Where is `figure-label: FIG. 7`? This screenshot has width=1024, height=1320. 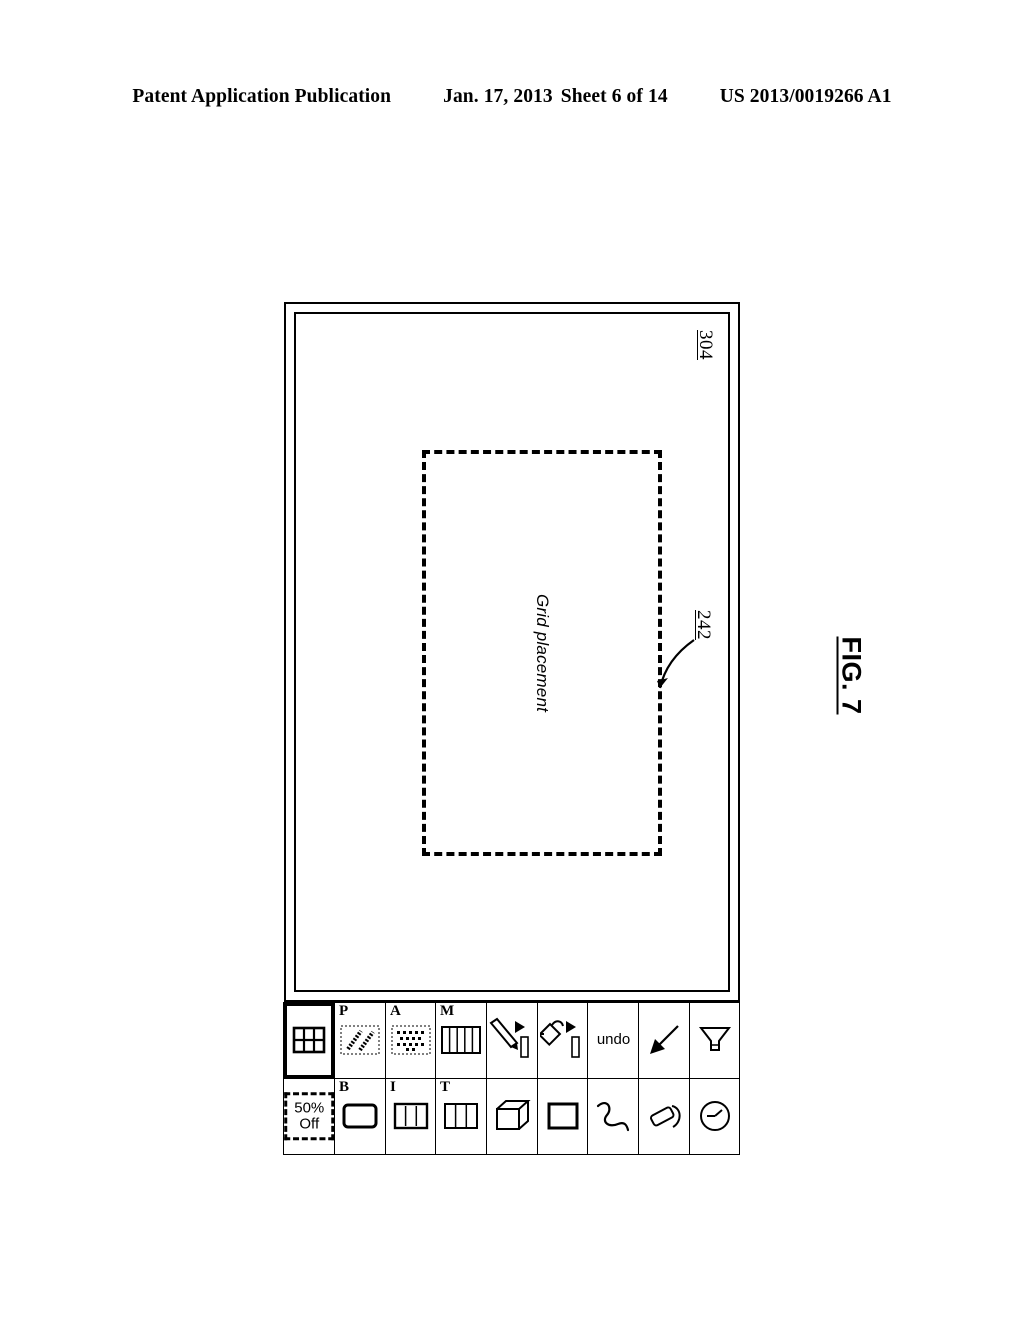 figure-label: FIG. 7 is located at coordinates (851, 675).